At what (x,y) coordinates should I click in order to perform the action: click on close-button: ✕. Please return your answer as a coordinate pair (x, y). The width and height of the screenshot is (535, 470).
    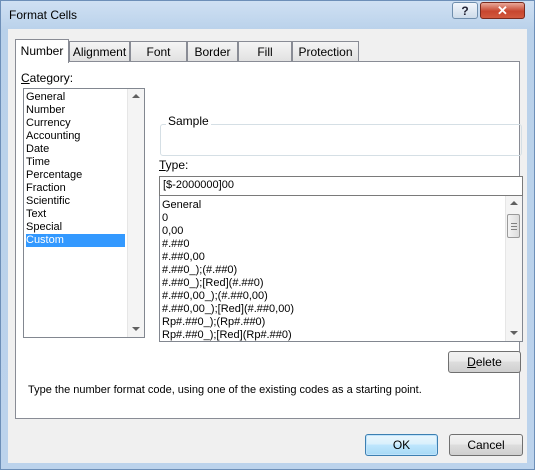
    Looking at the image, I should click on (502, 10).